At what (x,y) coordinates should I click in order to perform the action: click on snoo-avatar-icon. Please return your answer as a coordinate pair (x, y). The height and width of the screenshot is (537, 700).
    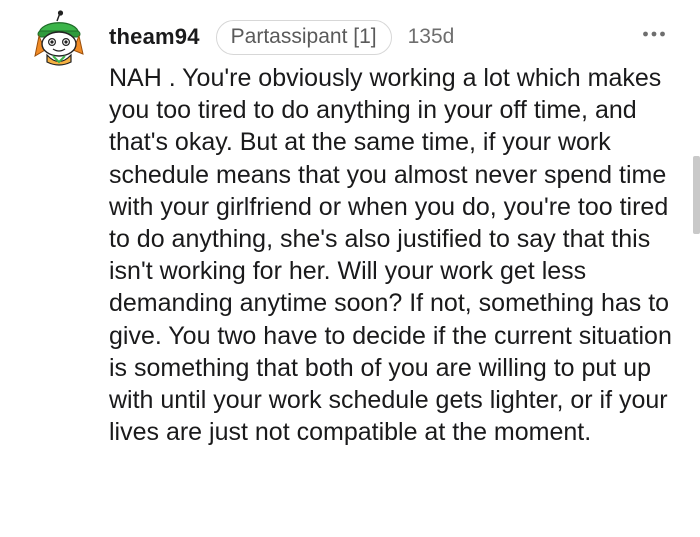
    Looking at the image, I should click on (59, 38).